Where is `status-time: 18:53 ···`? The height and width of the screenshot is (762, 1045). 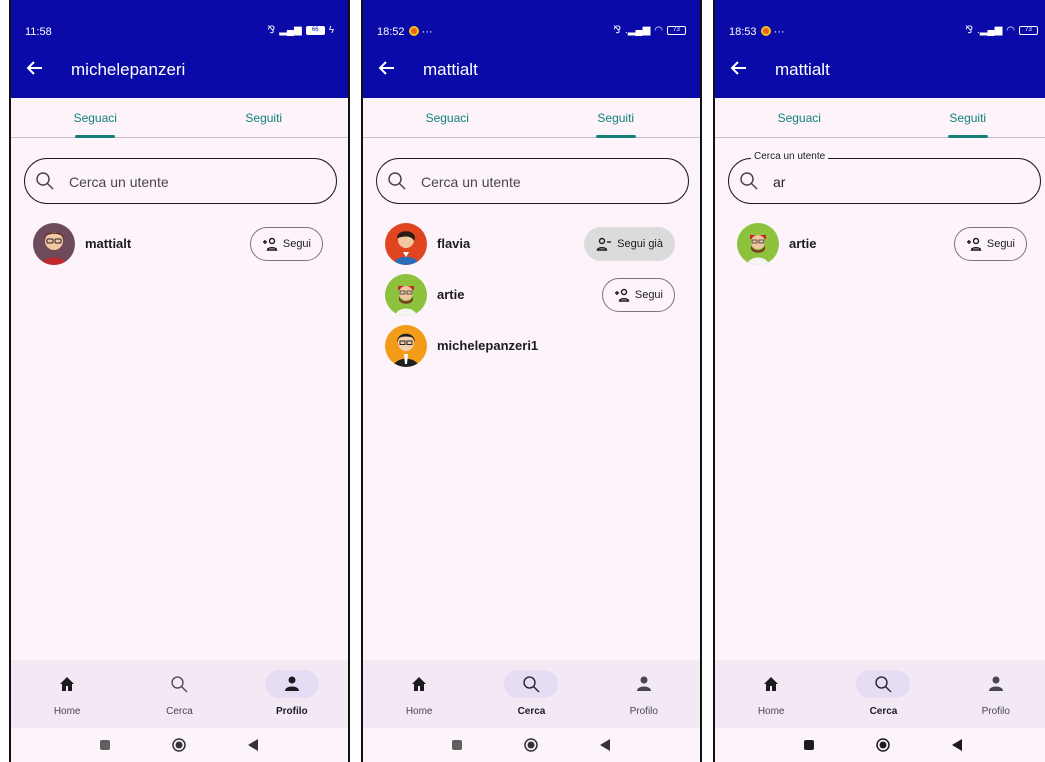
status-time: 18:53 ··· is located at coordinates (757, 32).